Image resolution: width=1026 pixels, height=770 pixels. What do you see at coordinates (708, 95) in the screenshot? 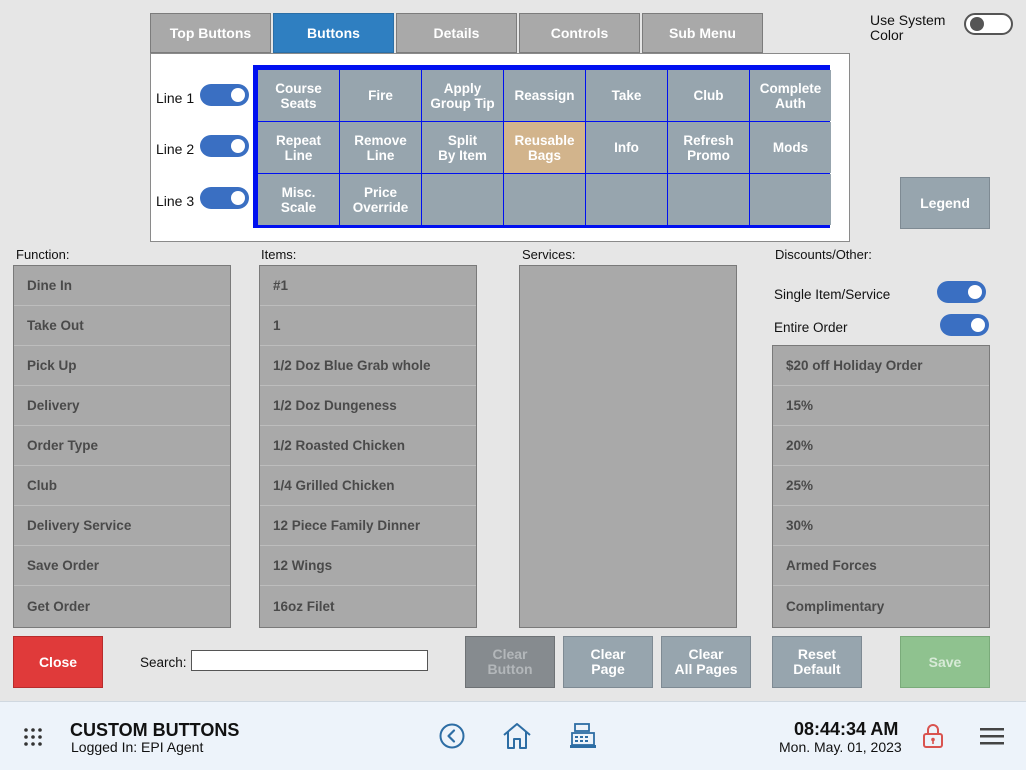
I see `grid-button-club: Club` at bounding box center [708, 95].